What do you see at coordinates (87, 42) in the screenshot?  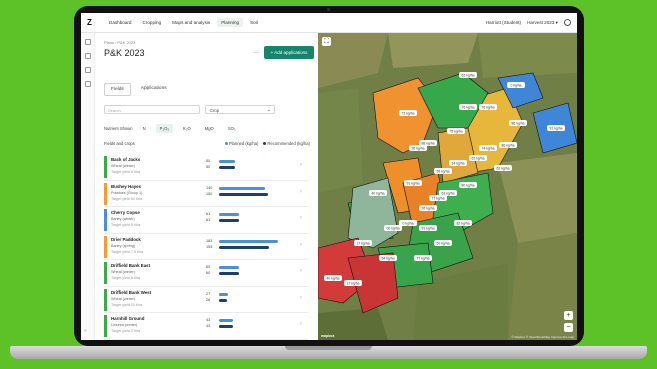 I see `fields-icon` at bounding box center [87, 42].